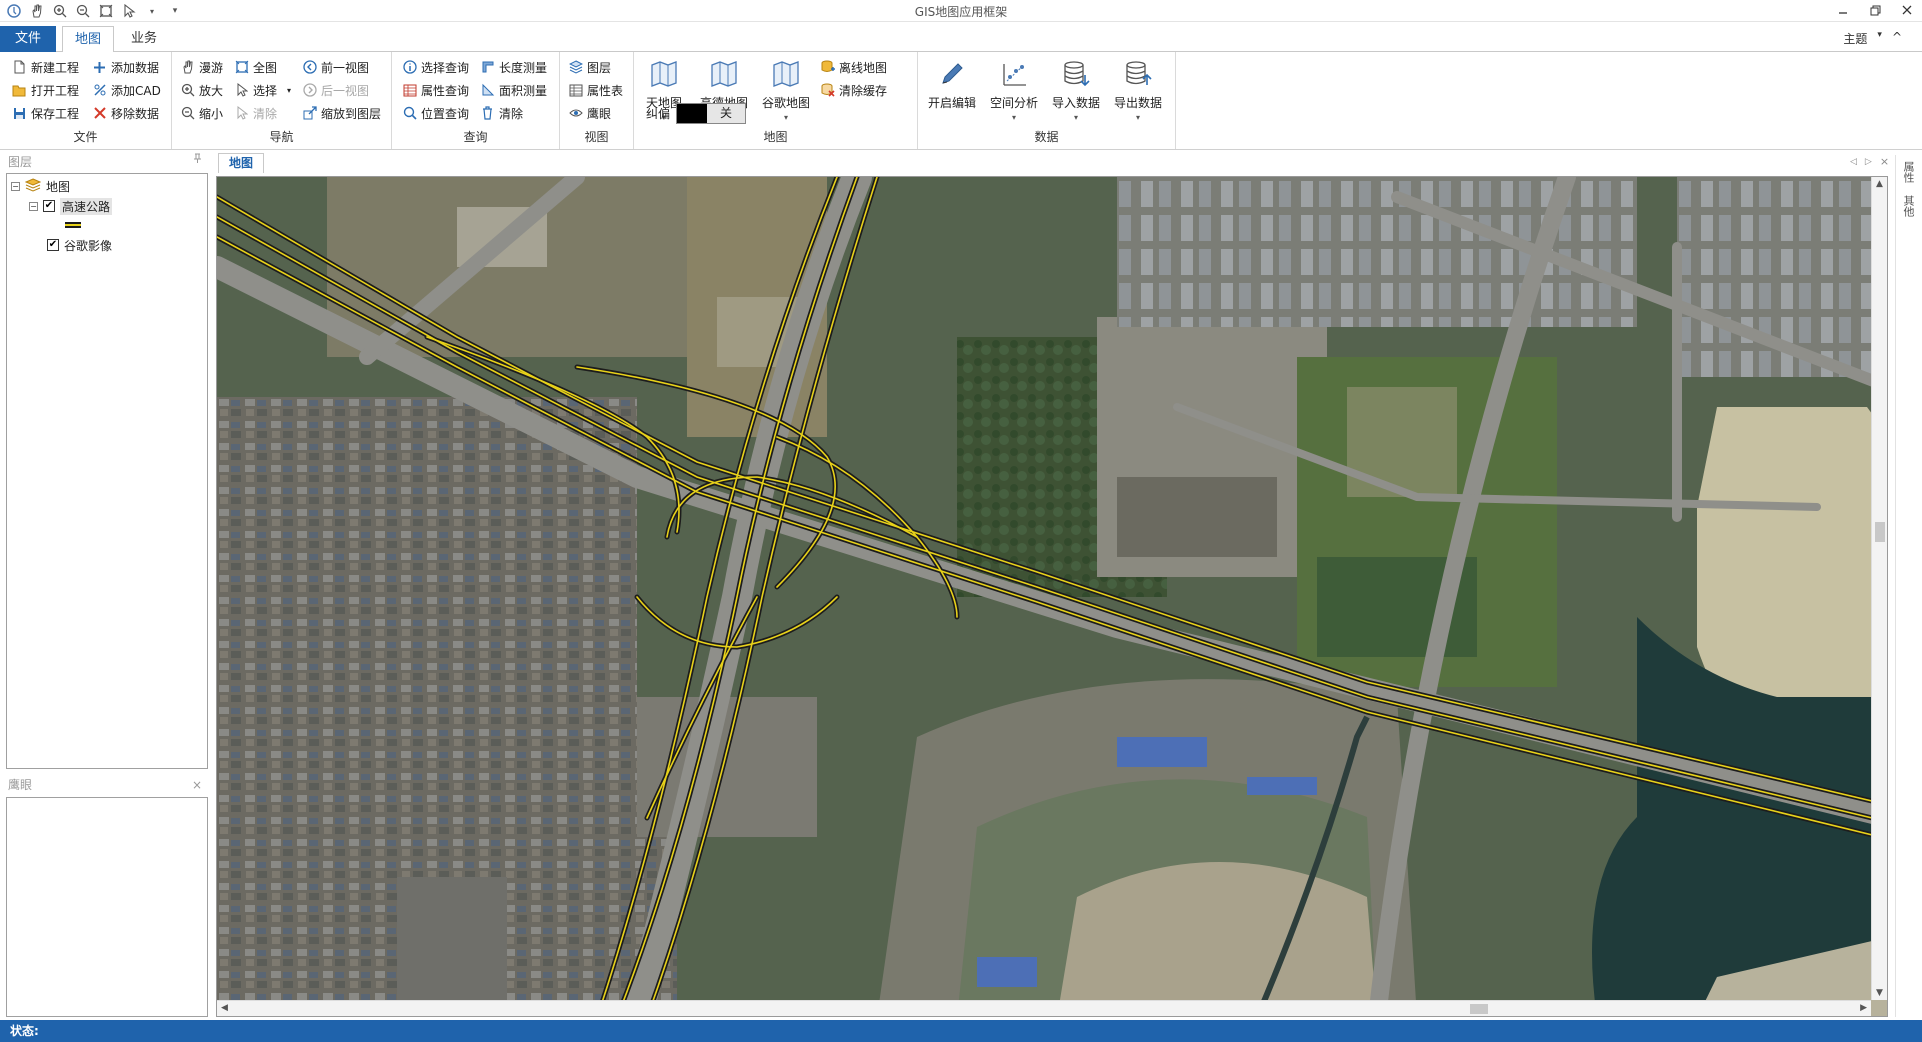  What do you see at coordinates (1014, 94) in the screenshot?
I see `spatial-analysis-button: 空间分析 ▾` at bounding box center [1014, 94].